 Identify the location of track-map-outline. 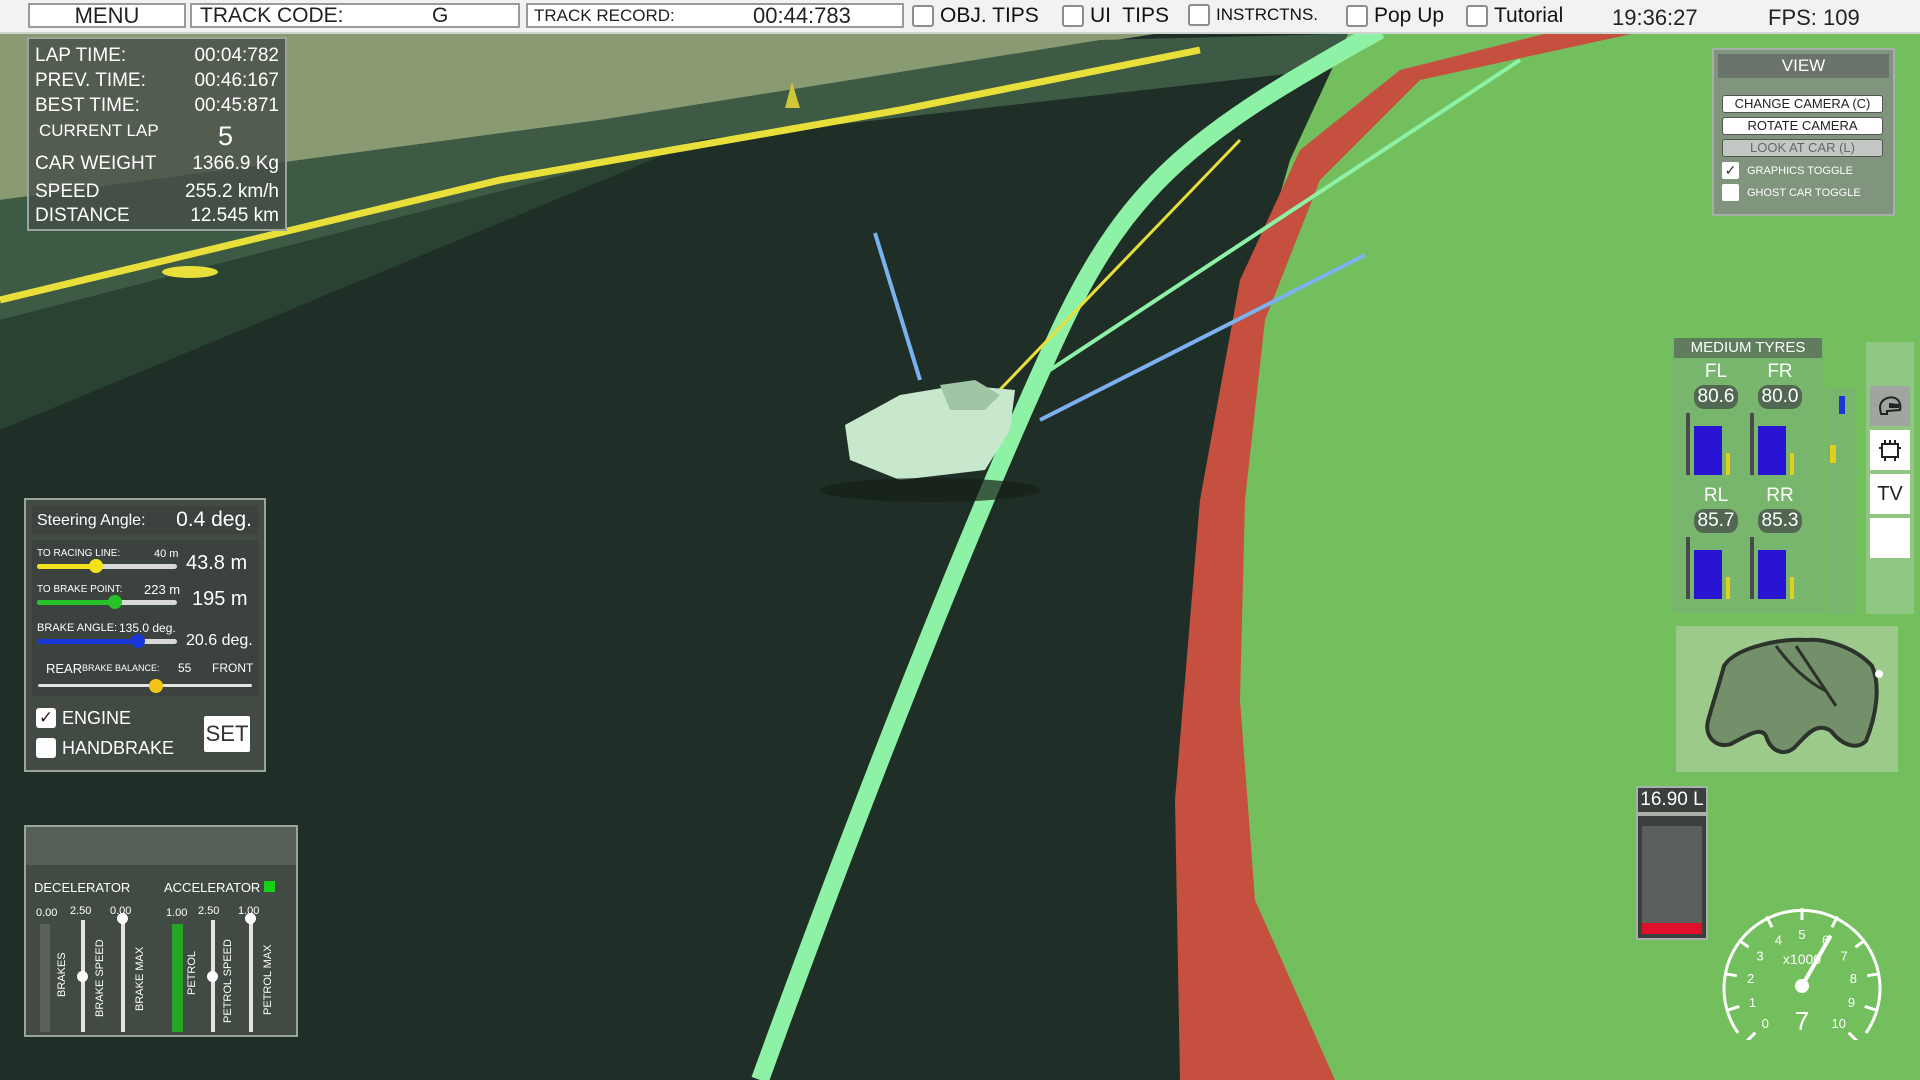
(1794, 695).